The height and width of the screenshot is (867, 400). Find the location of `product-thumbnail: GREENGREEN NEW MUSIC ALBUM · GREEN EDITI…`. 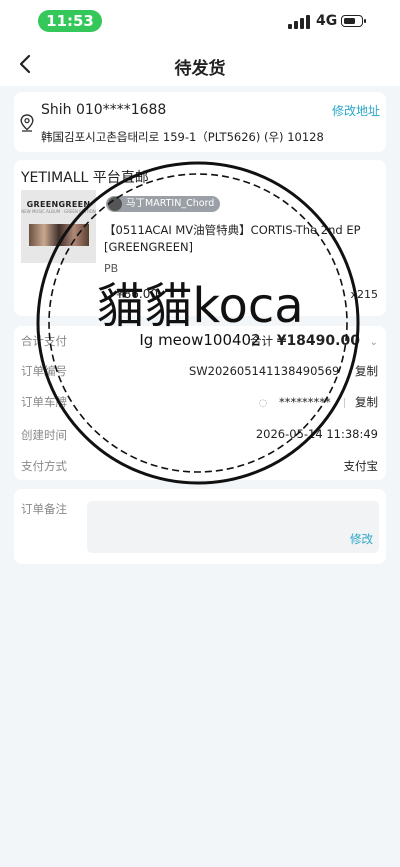

product-thumbnail: GREENGREEN NEW MUSIC ALBUM · GREEN EDITI… is located at coordinates (58, 226).